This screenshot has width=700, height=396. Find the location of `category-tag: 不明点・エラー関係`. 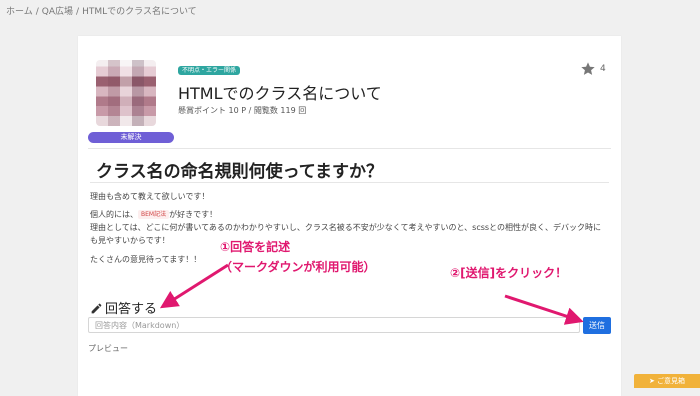

category-tag: 不明点・エラー関係 is located at coordinates (209, 70).